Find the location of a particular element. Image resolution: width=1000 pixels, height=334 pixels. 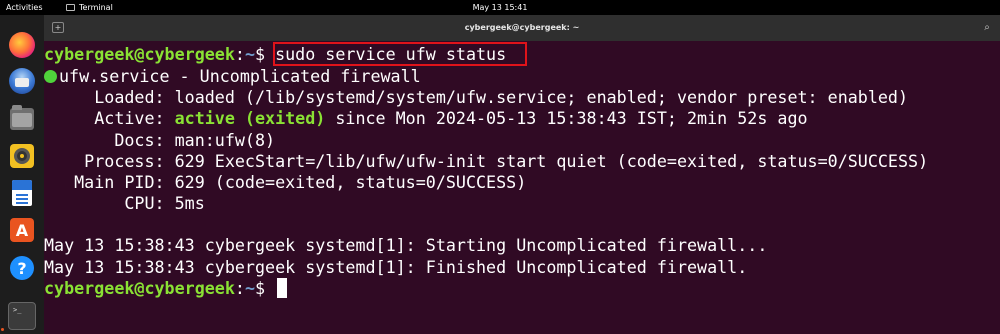

active-status: active (exited) is located at coordinates (250, 118).